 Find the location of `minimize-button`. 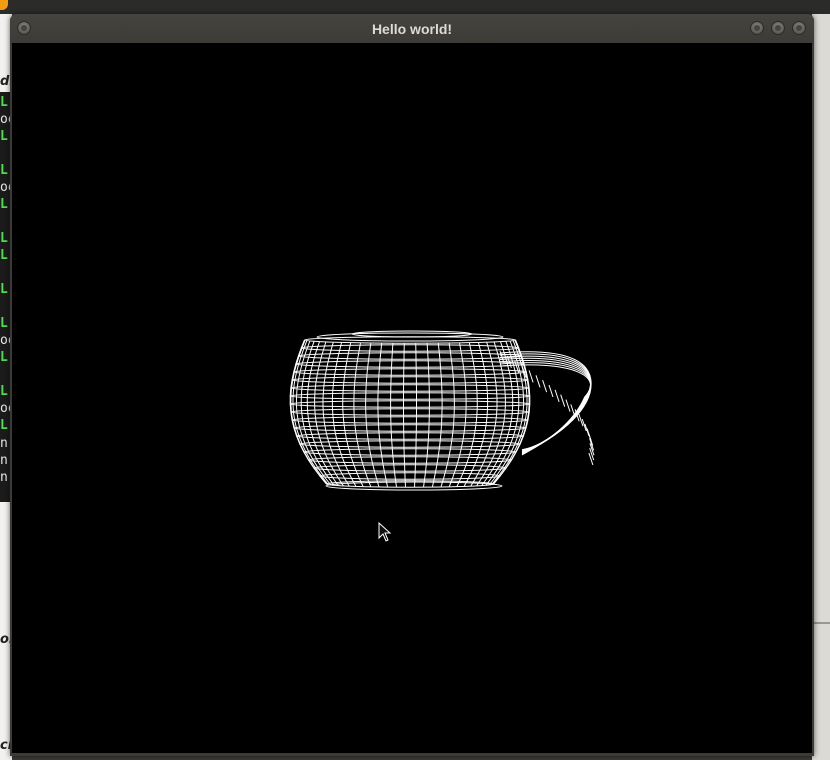

minimize-button is located at coordinates (757, 28).